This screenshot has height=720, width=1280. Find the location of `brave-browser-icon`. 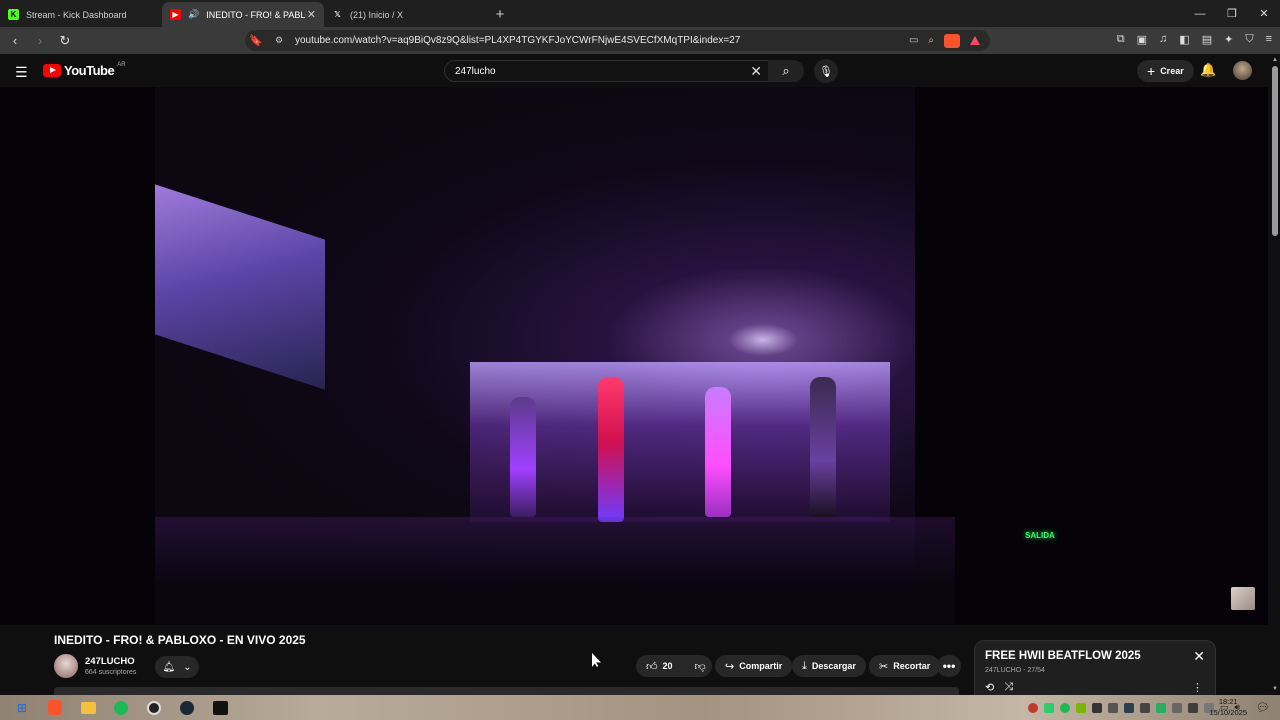

brave-browser-icon is located at coordinates (55, 708).